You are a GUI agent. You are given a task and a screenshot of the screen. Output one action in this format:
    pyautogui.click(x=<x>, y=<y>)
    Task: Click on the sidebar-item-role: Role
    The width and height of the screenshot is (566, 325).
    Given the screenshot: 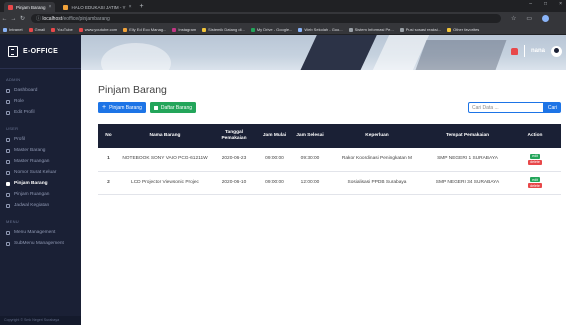 What is the action you would take?
    pyautogui.click(x=40, y=101)
    